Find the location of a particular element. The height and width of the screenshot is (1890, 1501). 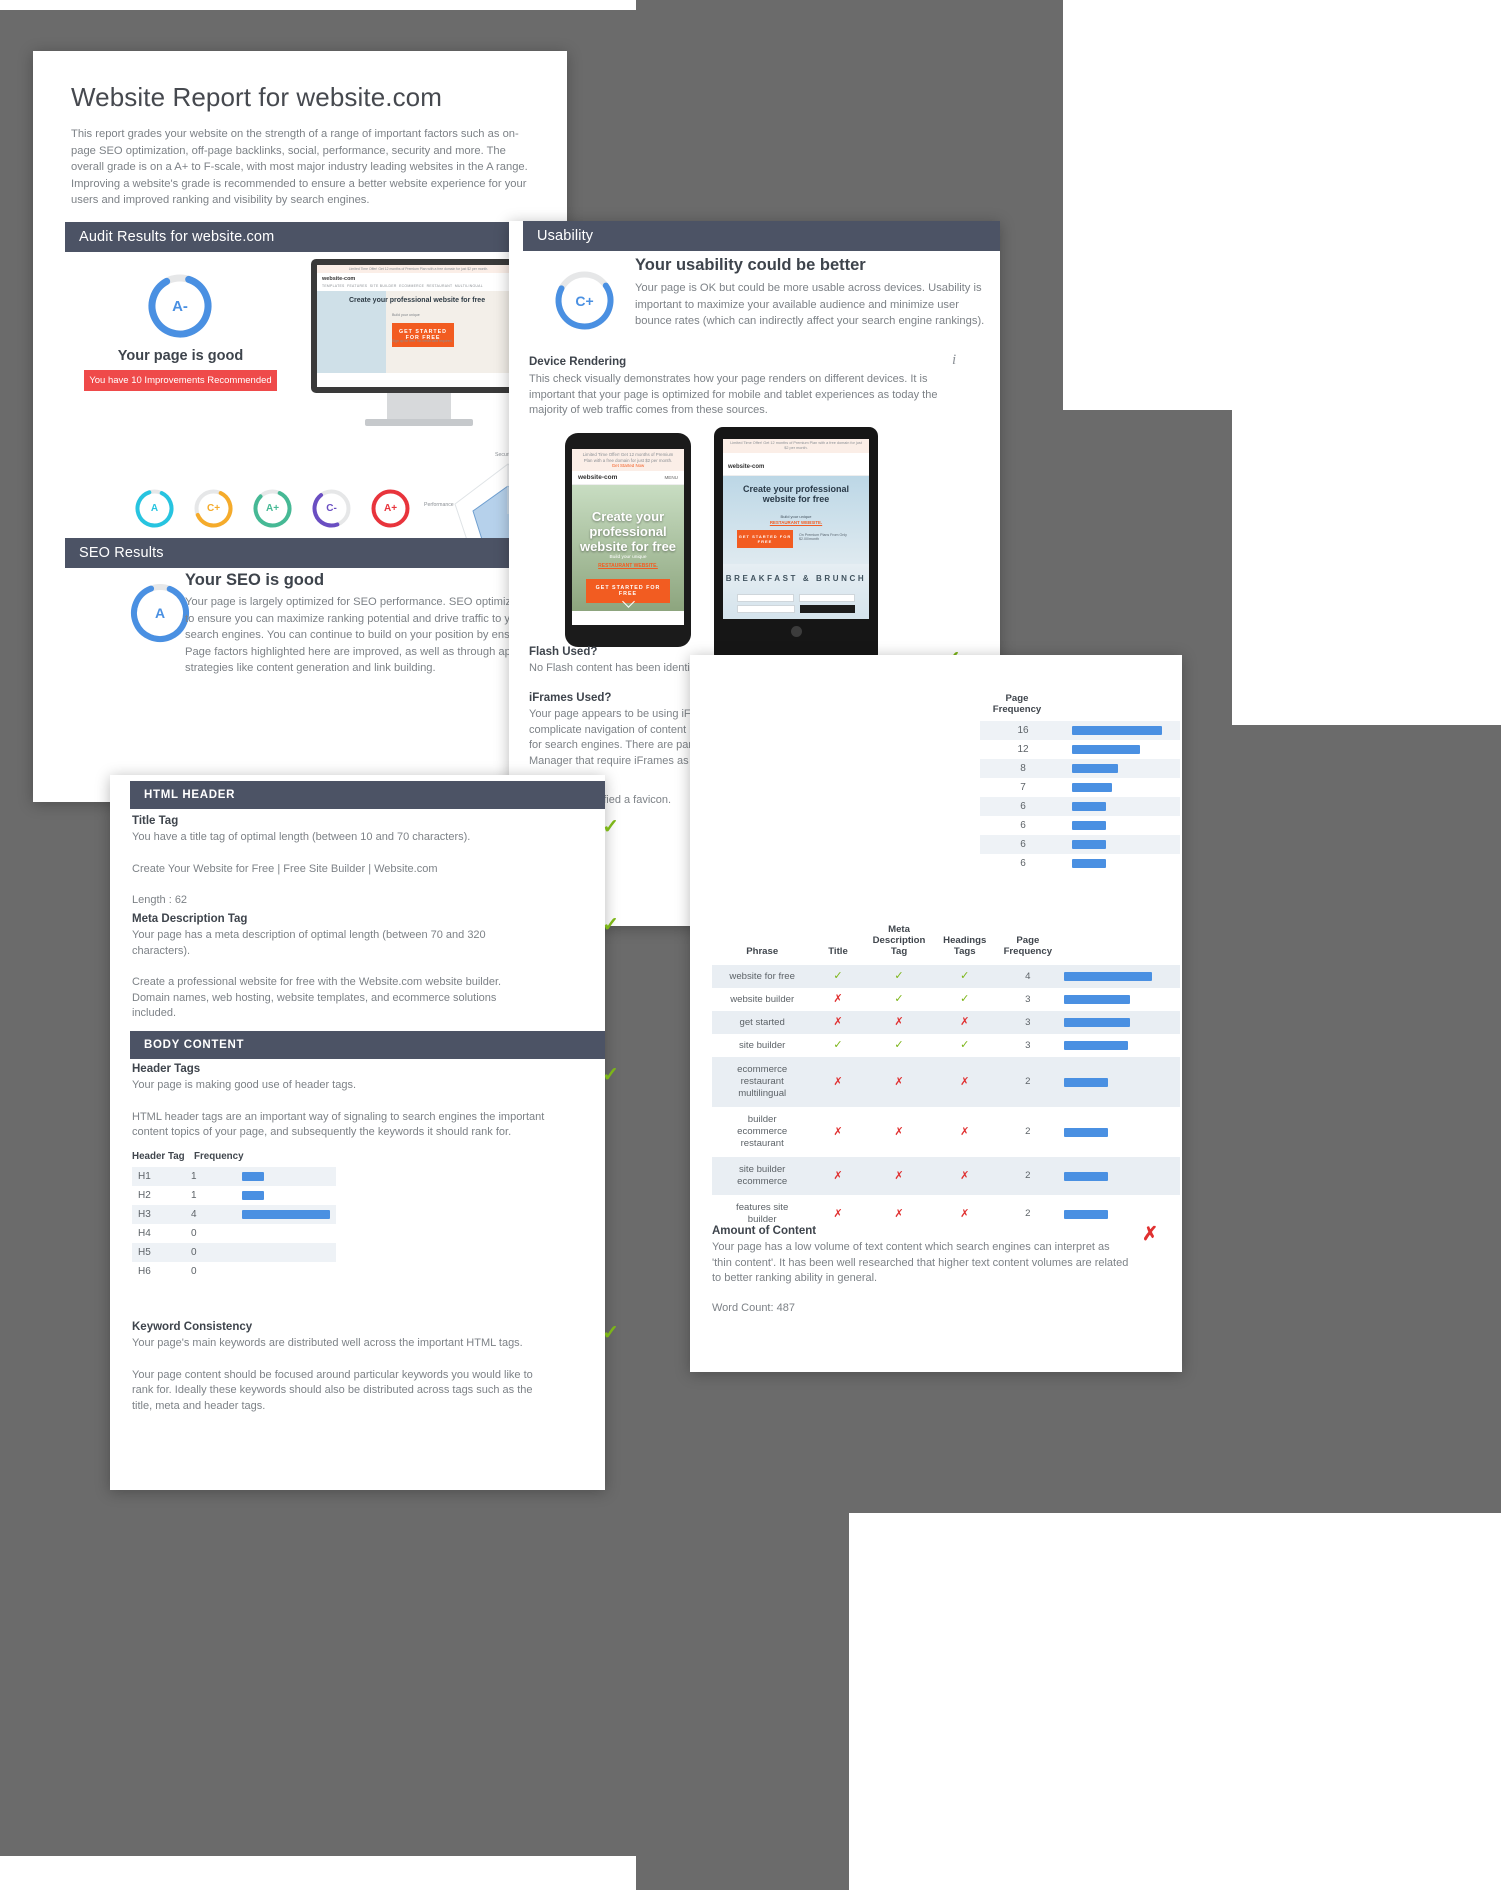

usability-grade-gauge: C+ is located at coordinates (584, 303).